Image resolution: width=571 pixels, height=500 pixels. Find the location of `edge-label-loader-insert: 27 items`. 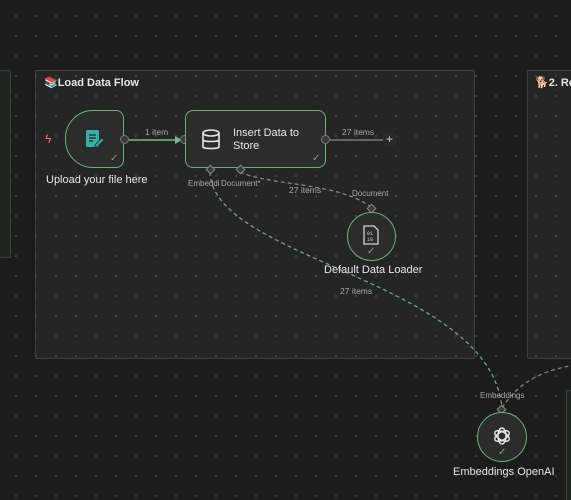

edge-label-loader-insert: 27 items is located at coordinates (305, 190).